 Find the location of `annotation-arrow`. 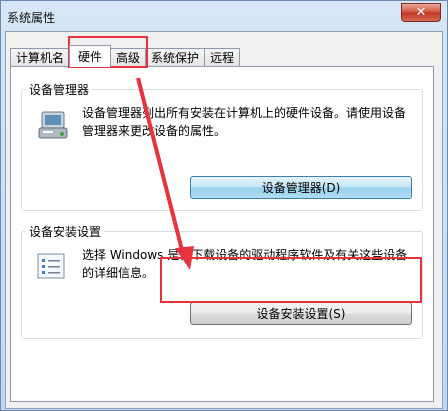

annotation-arrow is located at coordinates (165, 173).